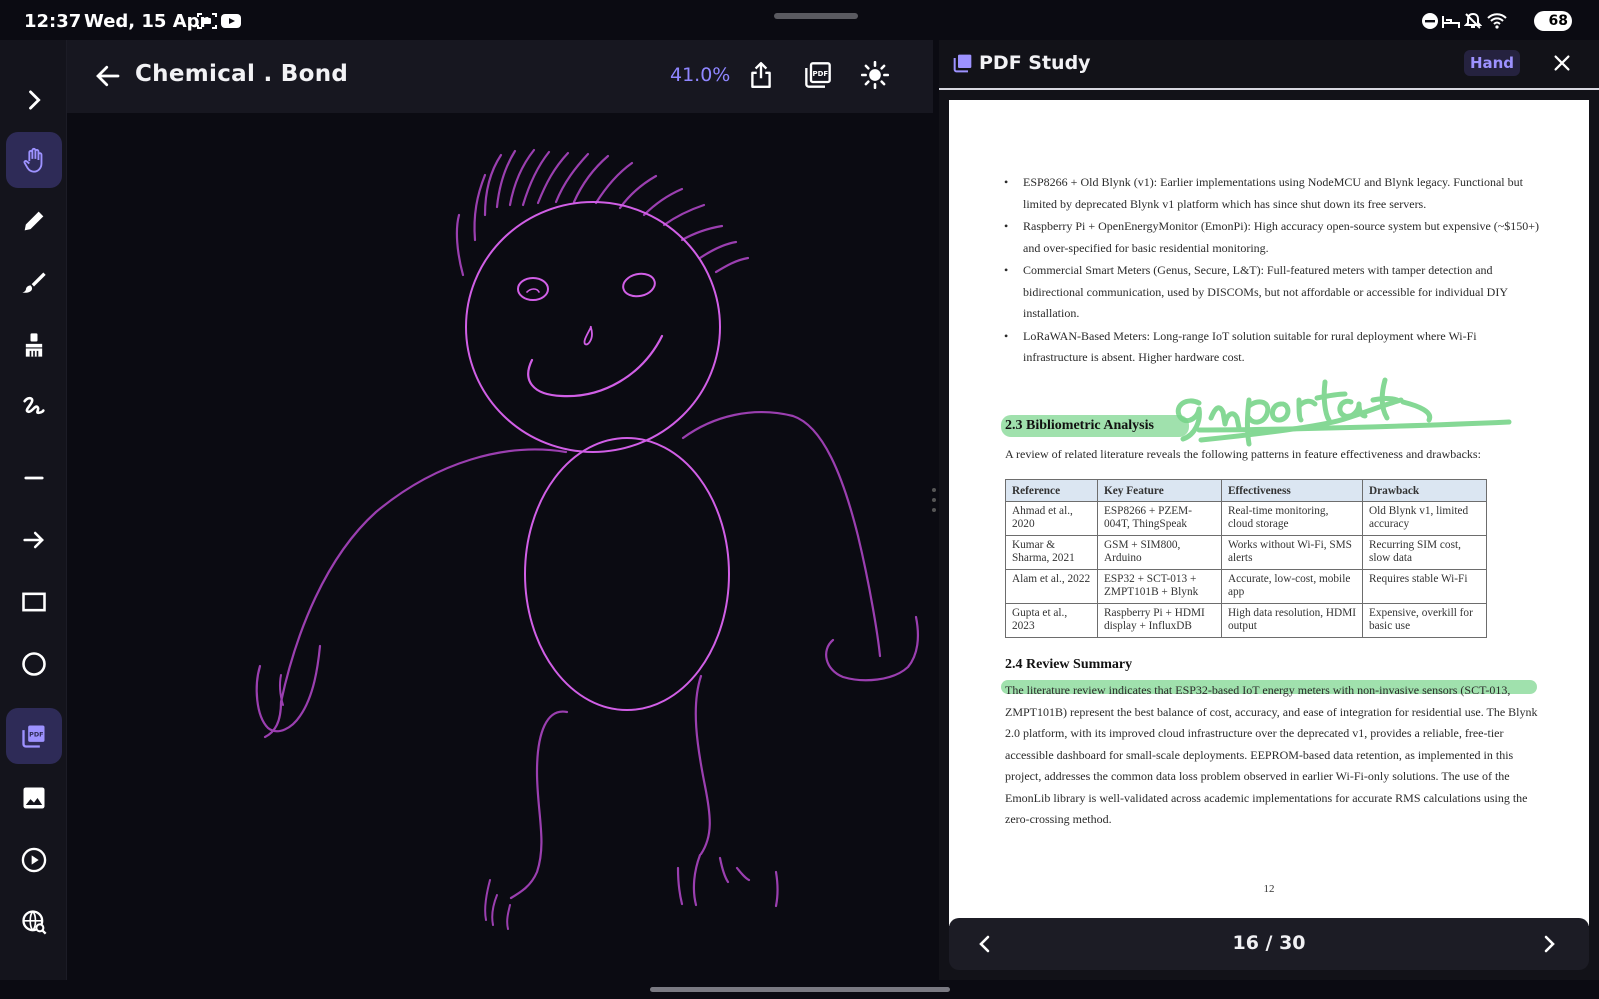  I want to click on export-pdf-button: PDF, so click(818, 75).